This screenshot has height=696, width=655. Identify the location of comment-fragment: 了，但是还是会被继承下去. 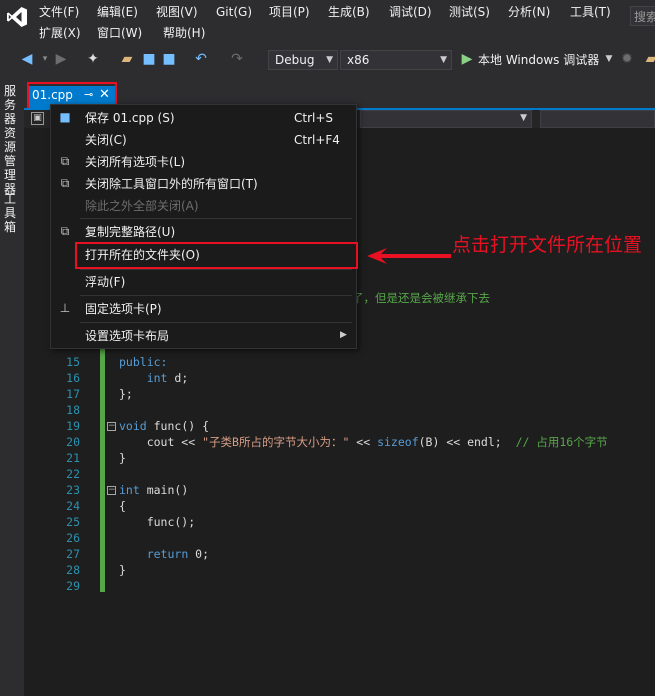
(421, 298).